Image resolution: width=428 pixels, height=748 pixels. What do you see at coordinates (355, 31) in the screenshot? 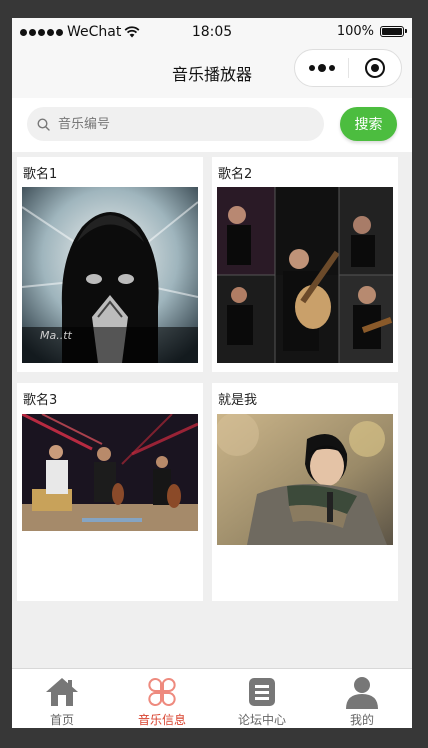
I see `battery-percent: 100%` at bounding box center [355, 31].